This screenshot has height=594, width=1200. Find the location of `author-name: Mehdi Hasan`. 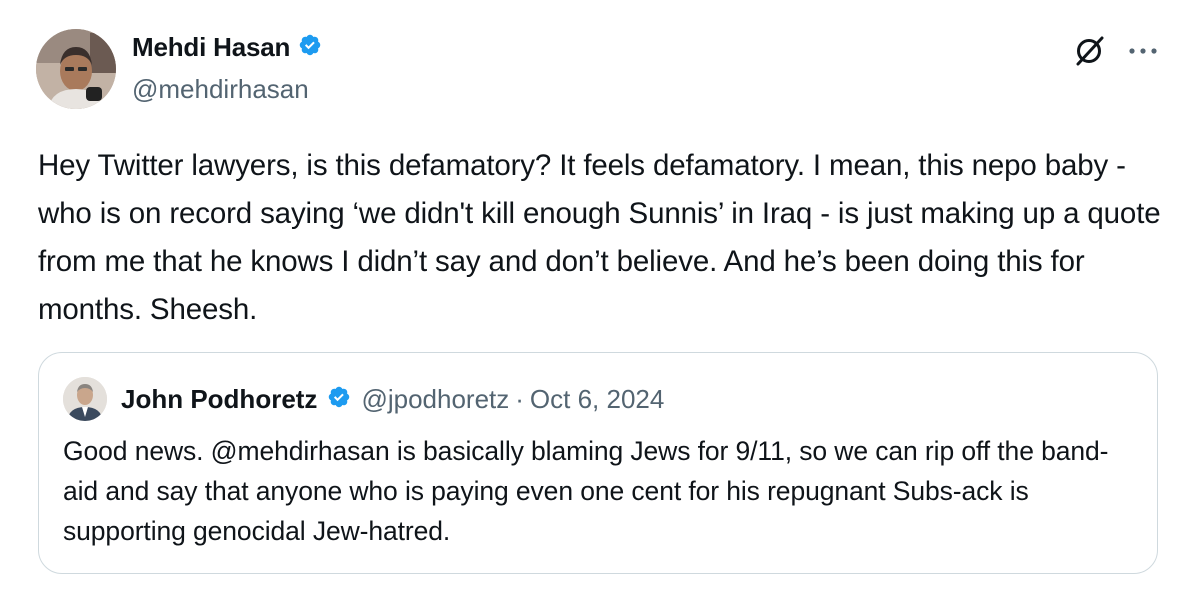

author-name: Mehdi Hasan is located at coordinates (211, 47).